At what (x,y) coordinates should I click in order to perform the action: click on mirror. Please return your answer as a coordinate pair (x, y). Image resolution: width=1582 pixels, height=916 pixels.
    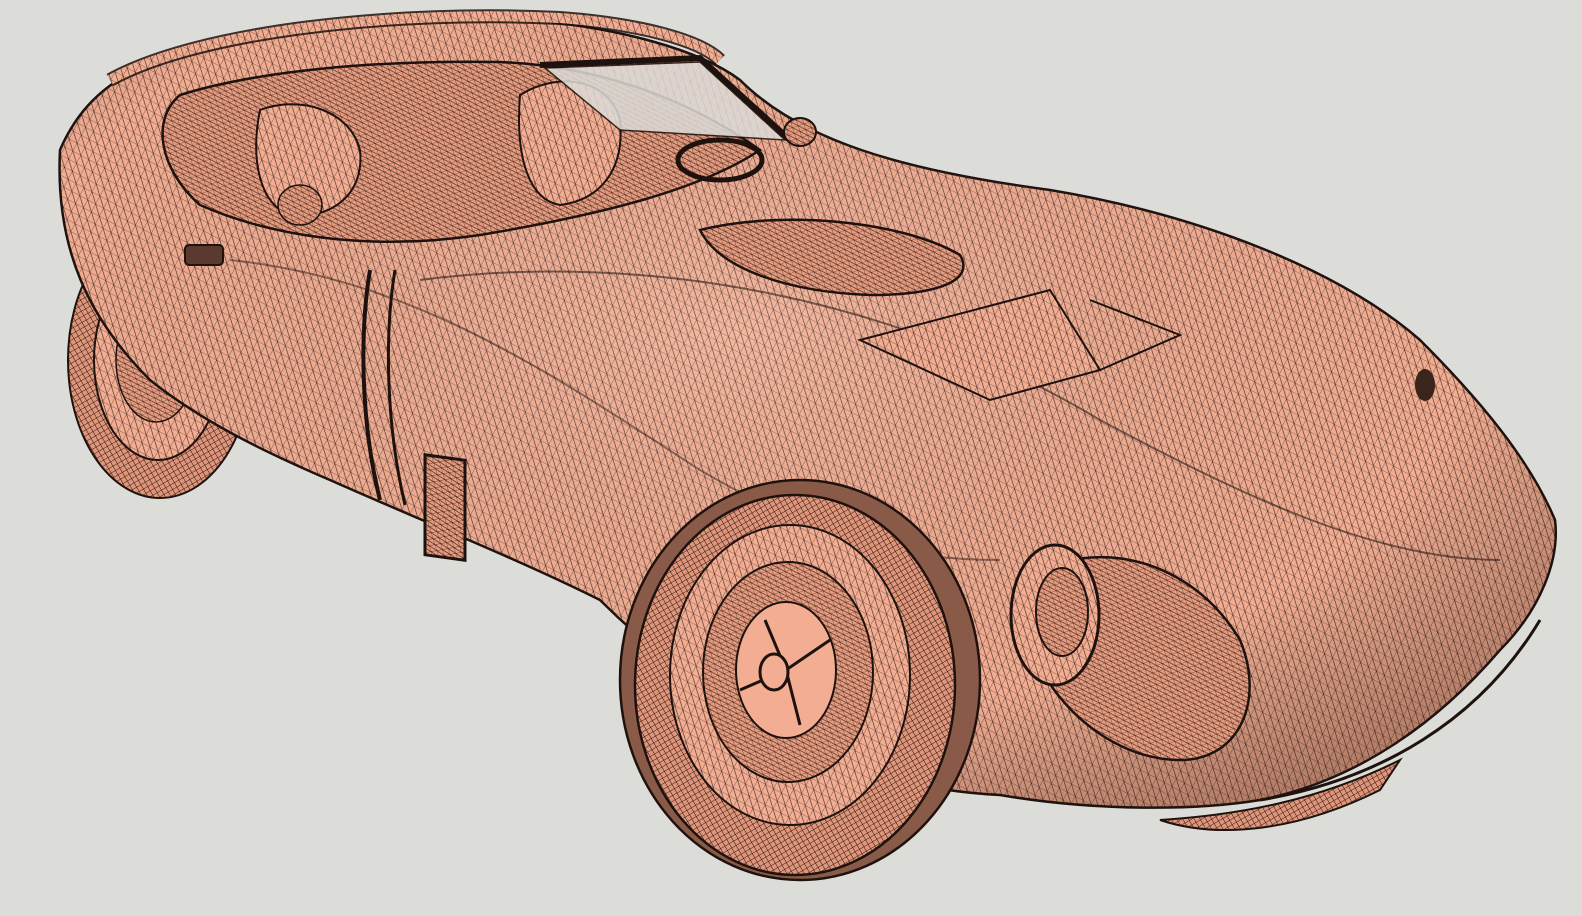
    Looking at the image, I should click on (800, 132).